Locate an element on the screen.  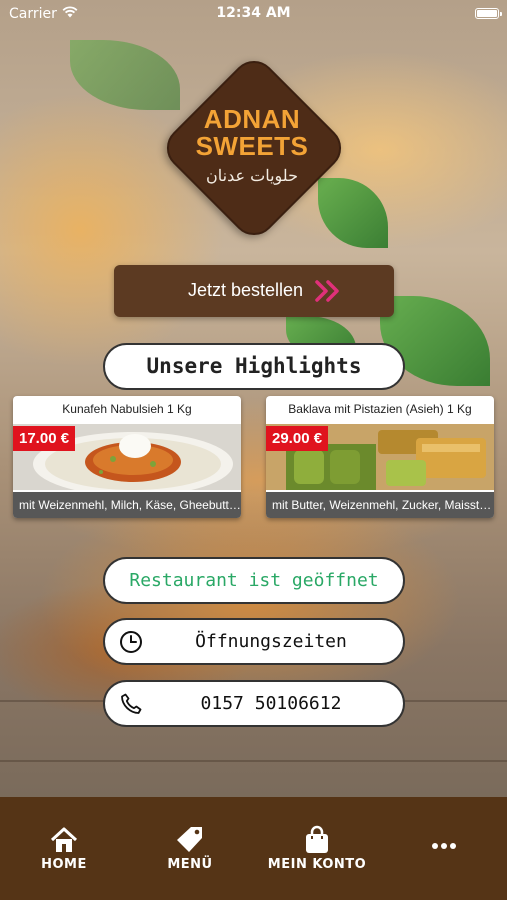
price-tag-icon is located at coordinates (189, 839).